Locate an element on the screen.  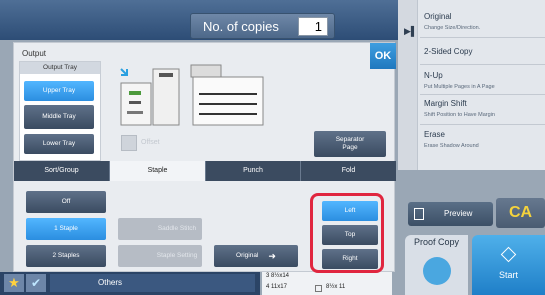
paper-tray-icon is located at coordinates (318, 288).